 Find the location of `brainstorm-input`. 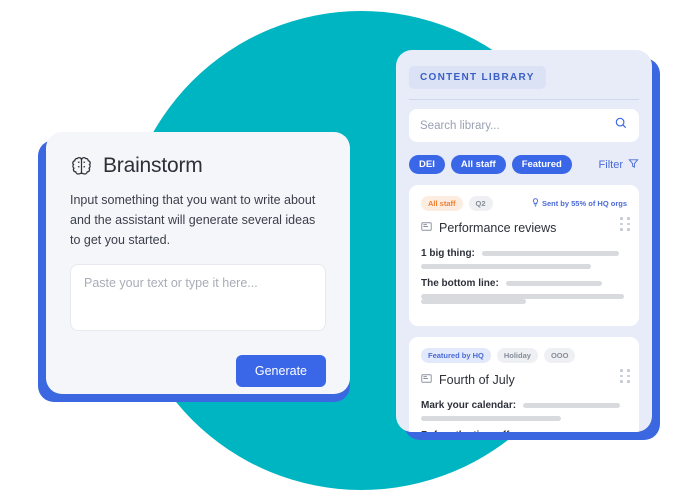

brainstorm-input is located at coordinates (198, 298).